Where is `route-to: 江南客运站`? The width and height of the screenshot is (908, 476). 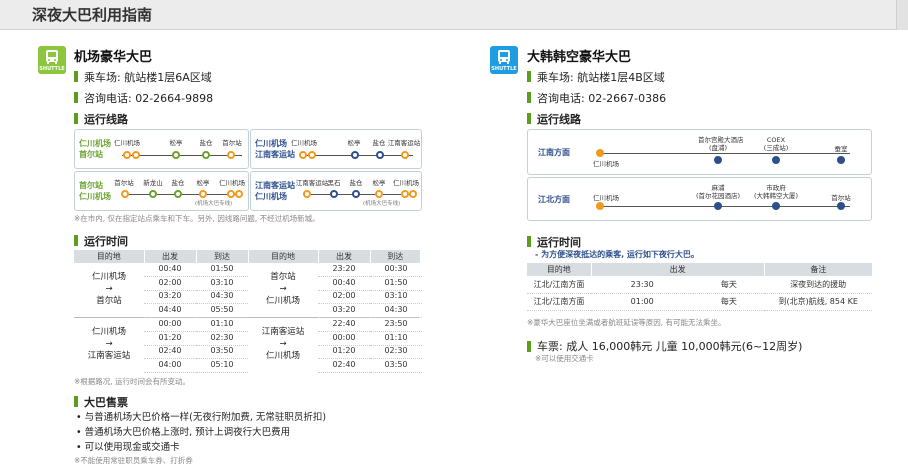
route-to: 江南客运站 is located at coordinates (275, 154).